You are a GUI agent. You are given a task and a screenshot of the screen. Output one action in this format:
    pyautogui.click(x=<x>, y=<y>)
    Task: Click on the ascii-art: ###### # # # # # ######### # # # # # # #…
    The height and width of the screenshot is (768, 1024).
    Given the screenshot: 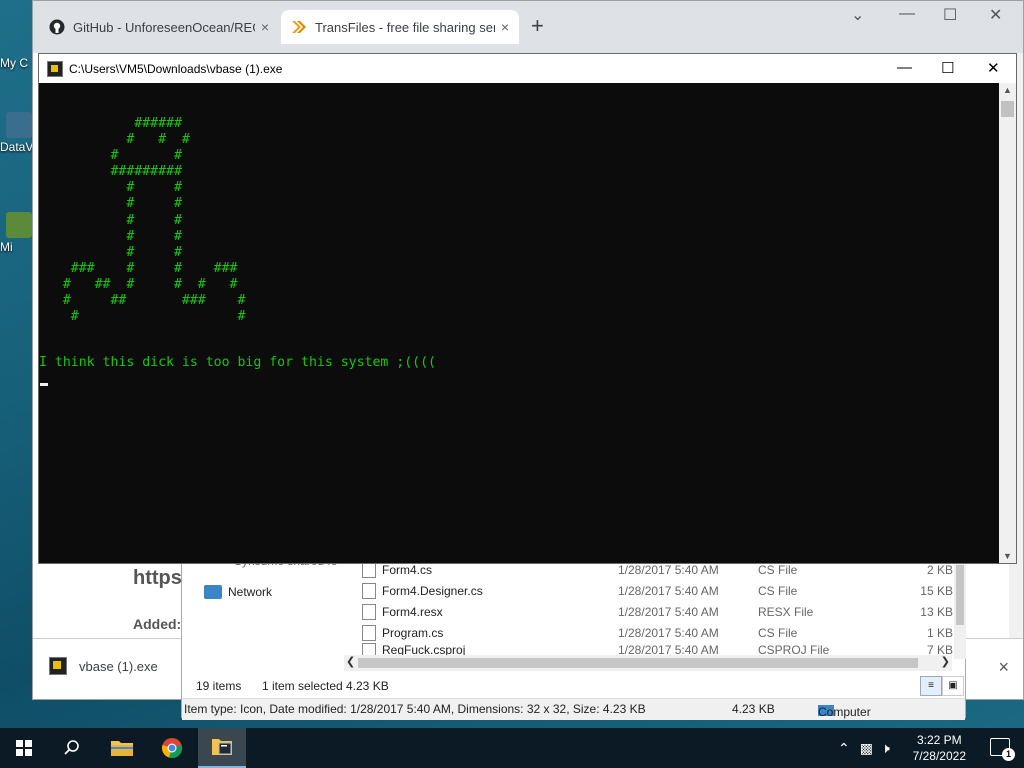 What is the action you would take?
    pyautogui.click(x=154, y=220)
    